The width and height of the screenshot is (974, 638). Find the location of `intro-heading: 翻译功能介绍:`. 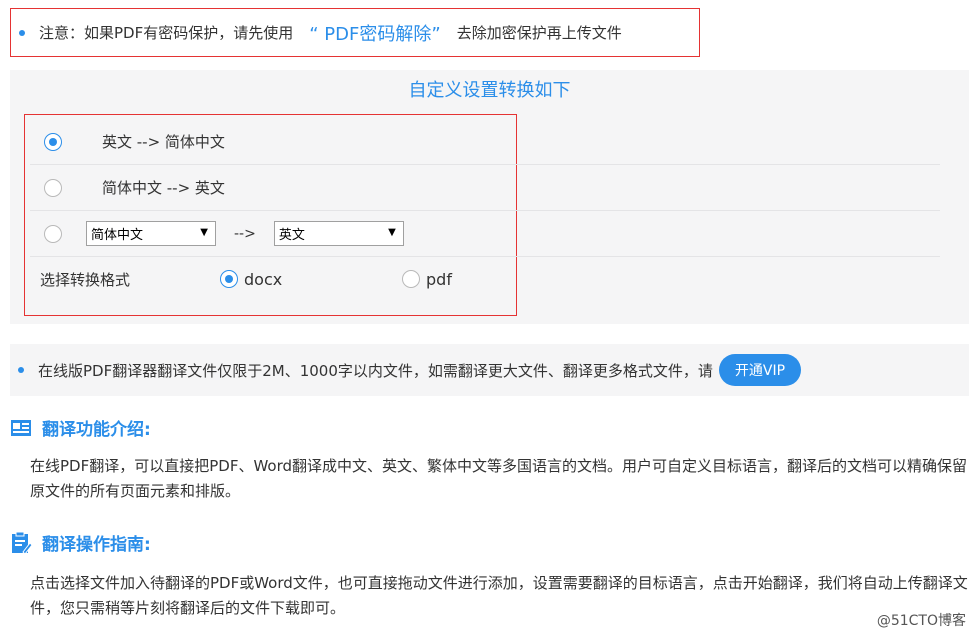

intro-heading: 翻译功能介绍: is located at coordinates (80, 427).